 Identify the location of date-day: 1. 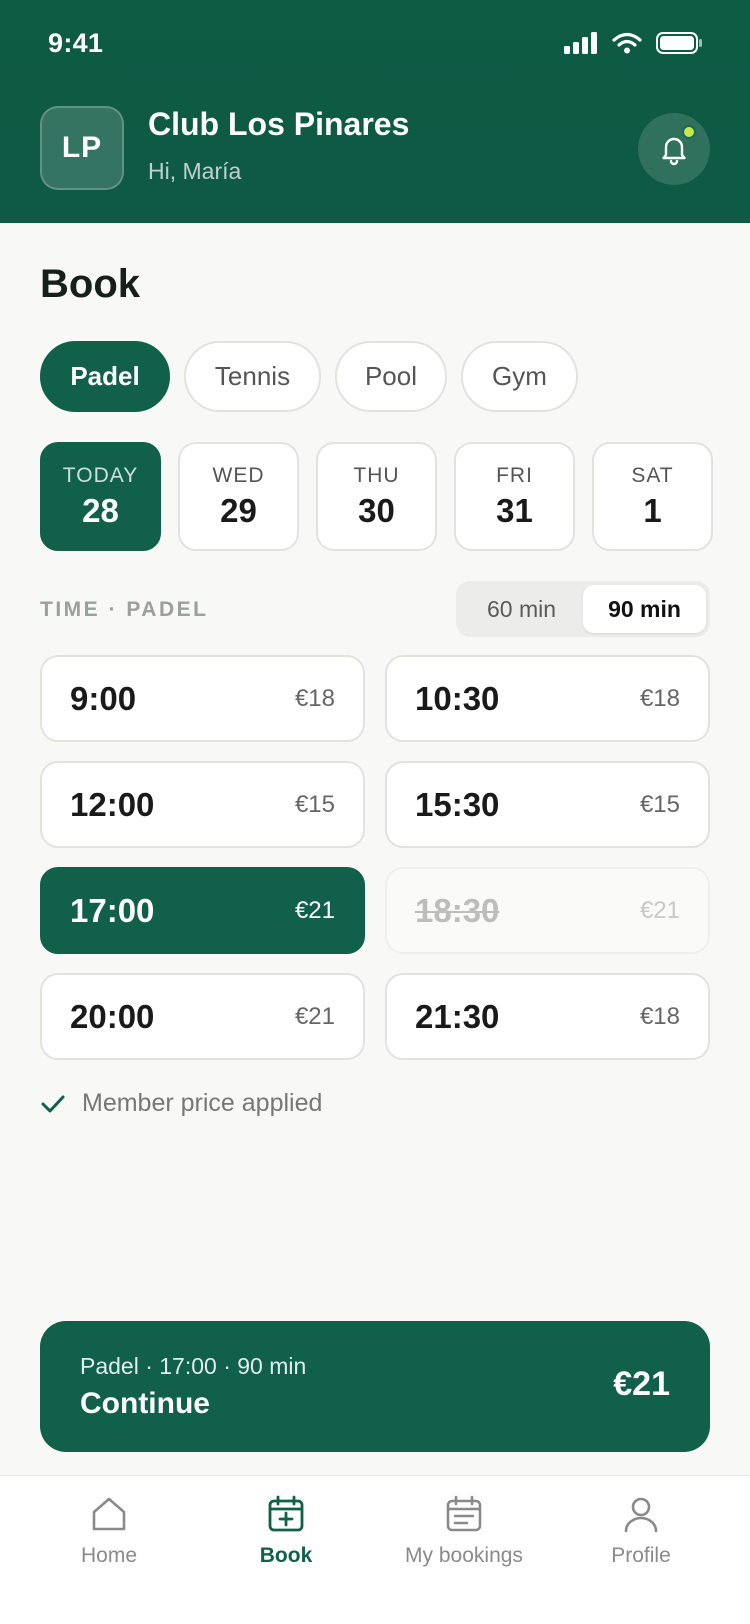
(652, 510).